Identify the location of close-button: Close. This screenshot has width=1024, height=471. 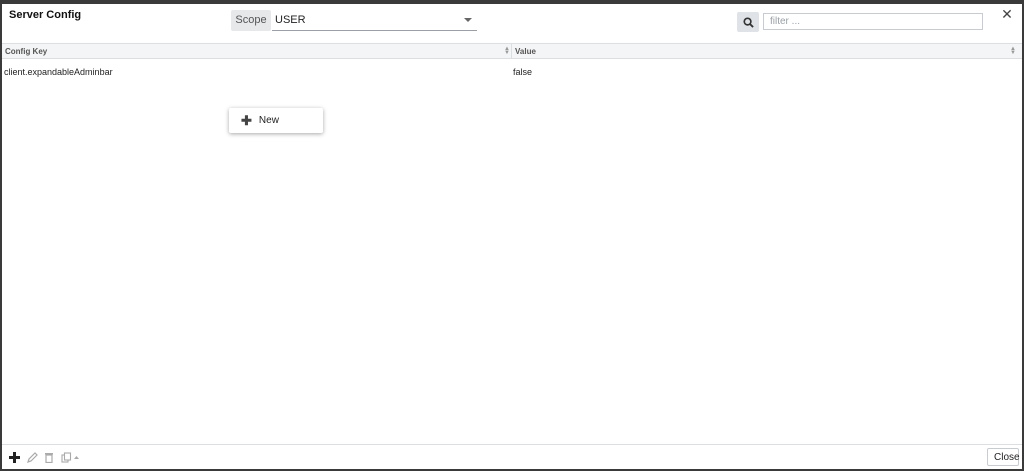
(1003, 457).